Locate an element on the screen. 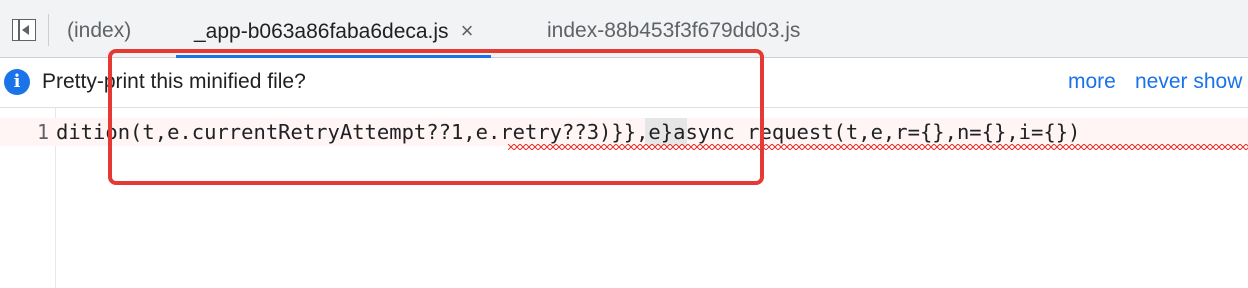 The height and width of the screenshot is (288, 1248). tab-label: _app-b063a86faba6deca.js is located at coordinates (321, 31).